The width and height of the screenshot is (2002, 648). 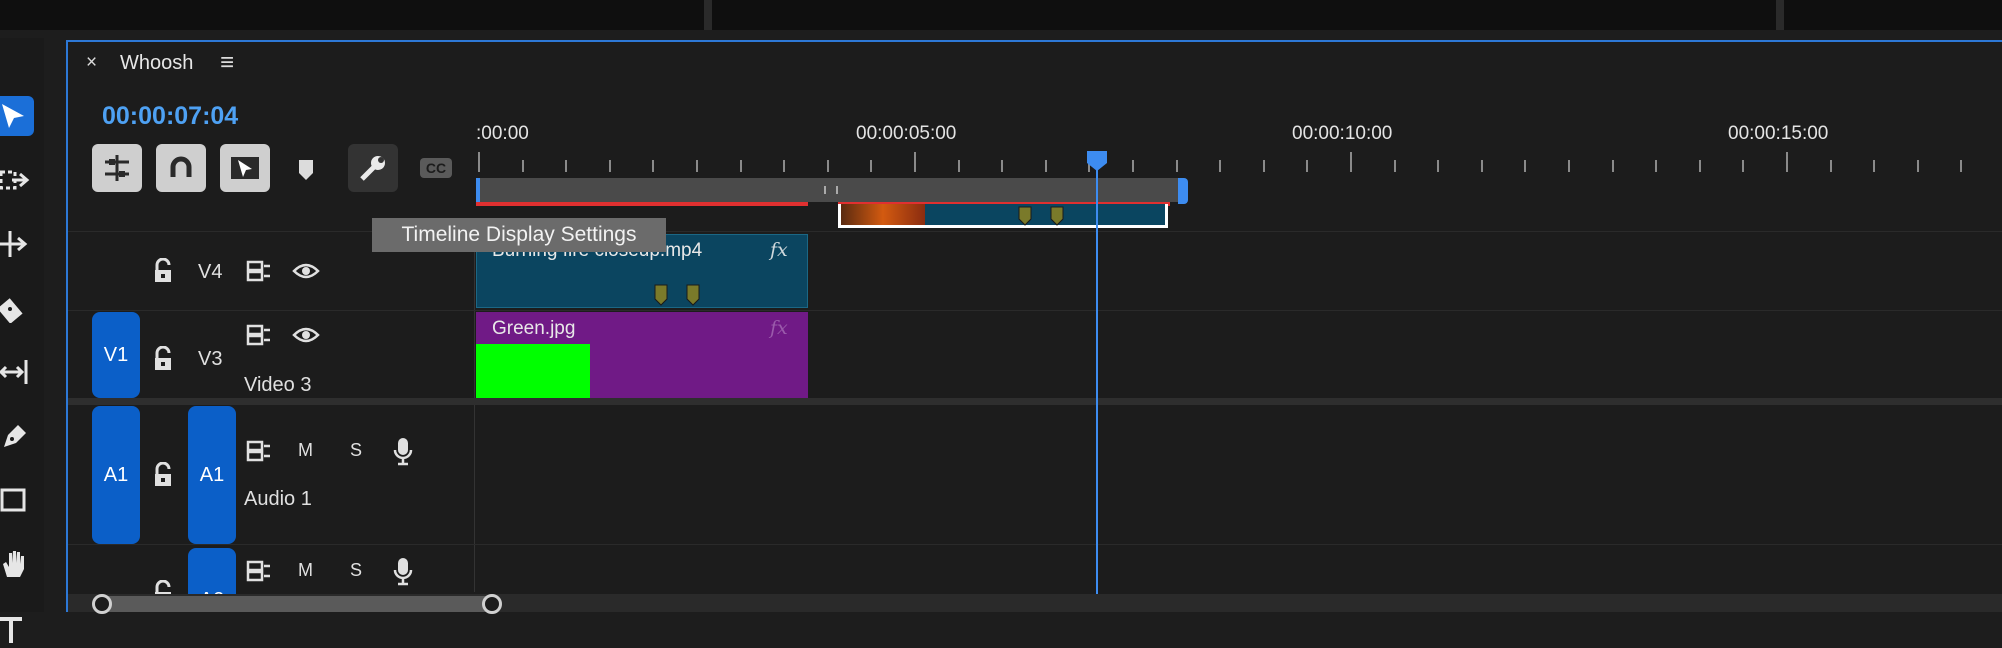 What do you see at coordinates (117, 168) in the screenshot?
I see `insert-overwrite-sequences-icon` at bounding box center [117, 168].